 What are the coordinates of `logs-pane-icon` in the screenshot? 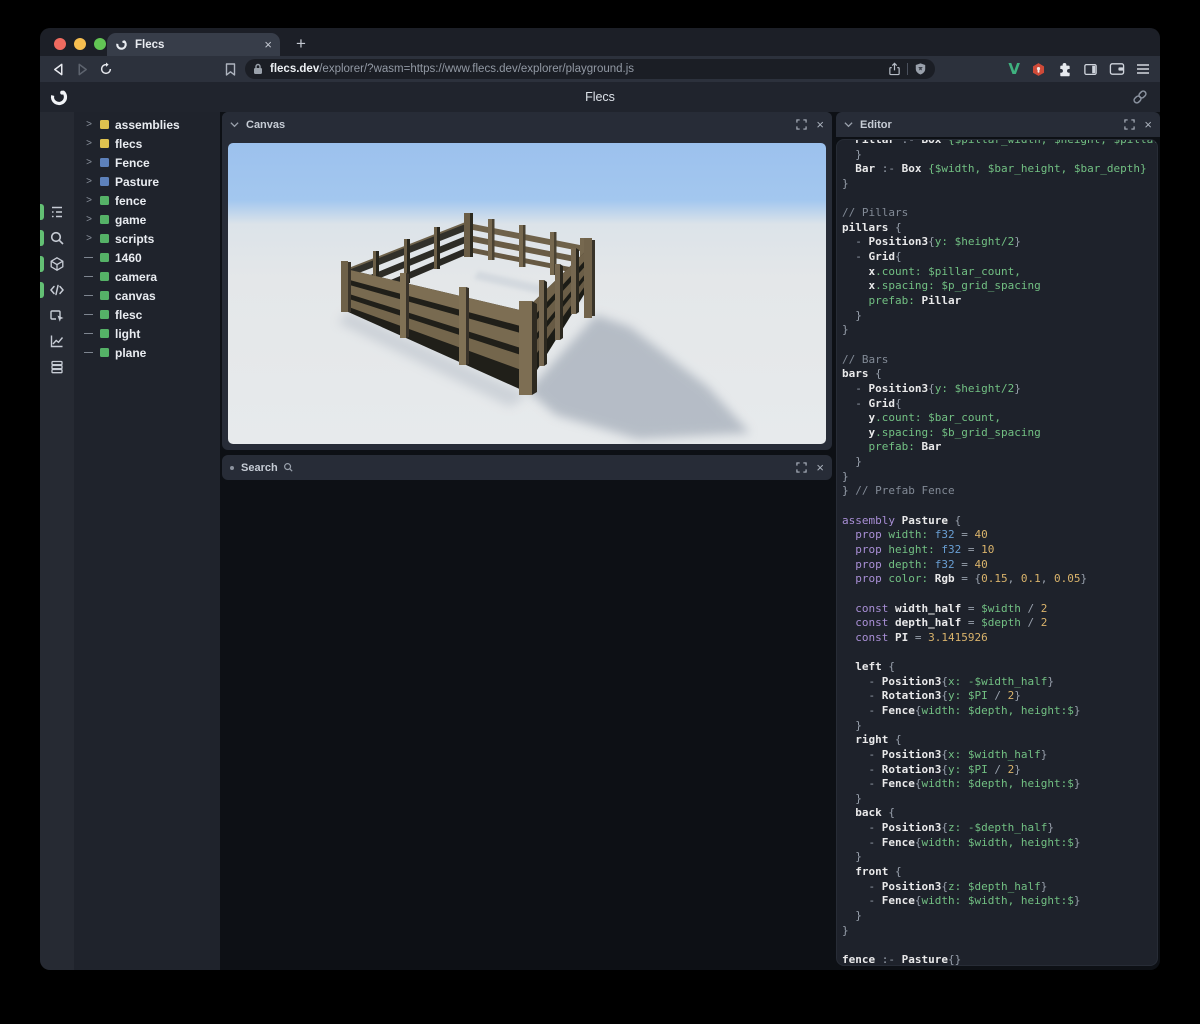 It's located at (57, 367).